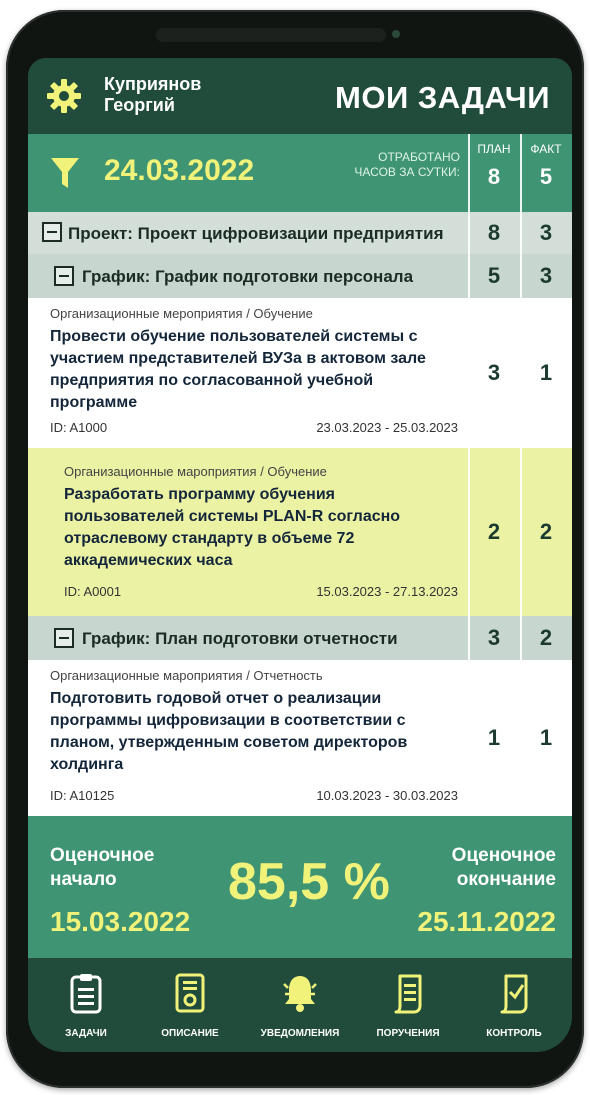 The width and height of the screenshot is (590, 1095). What do you see at coordinates (276, 638) in the screenshot?
I see `schedule-name: План подготовки отчетности` at bounding box center [276, 638].